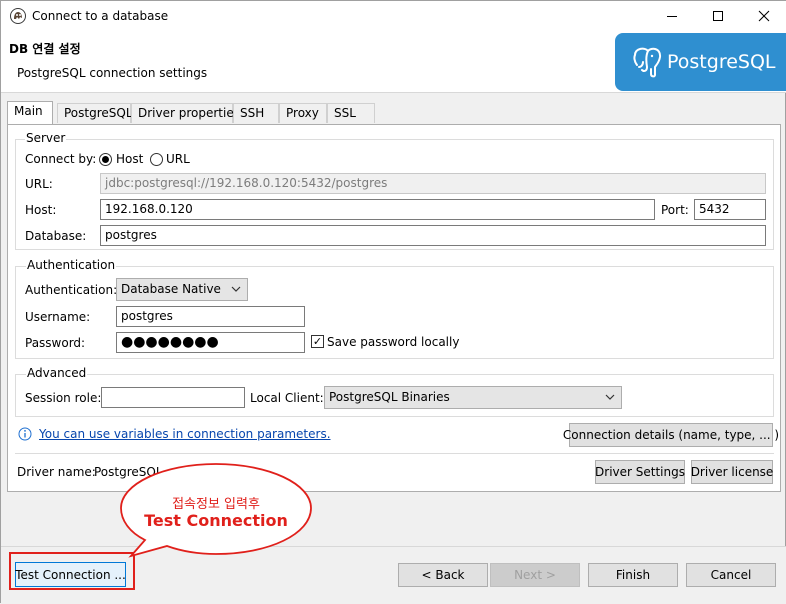  Describe the element at coordinates (129, 159) in the screenshot. I see `connect-by-host-label: Host` at that location.